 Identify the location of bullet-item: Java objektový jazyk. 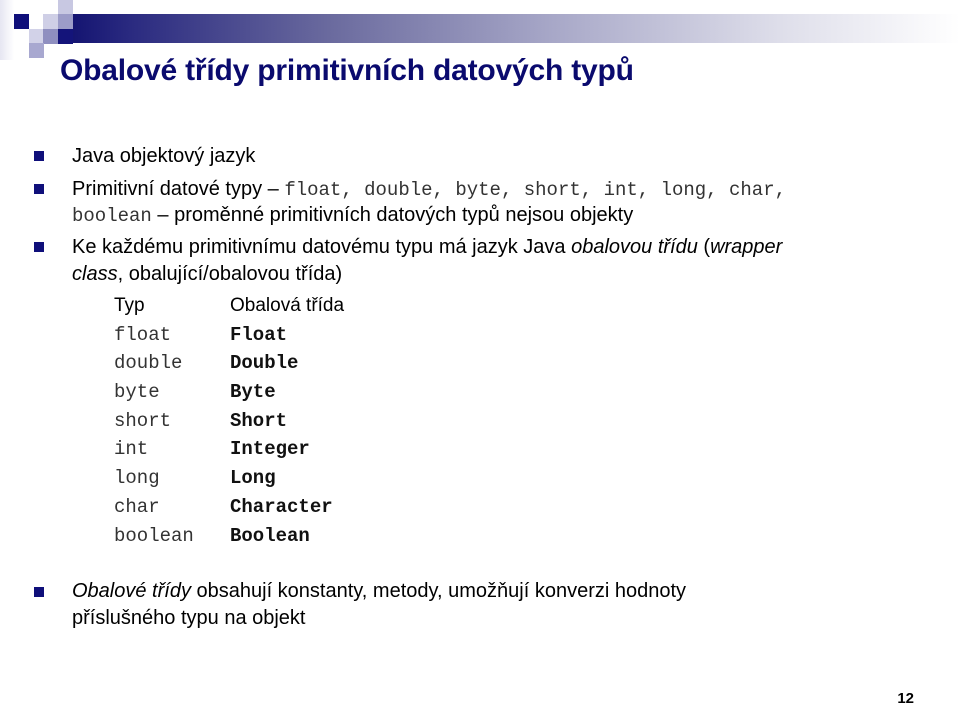
(163, 156).